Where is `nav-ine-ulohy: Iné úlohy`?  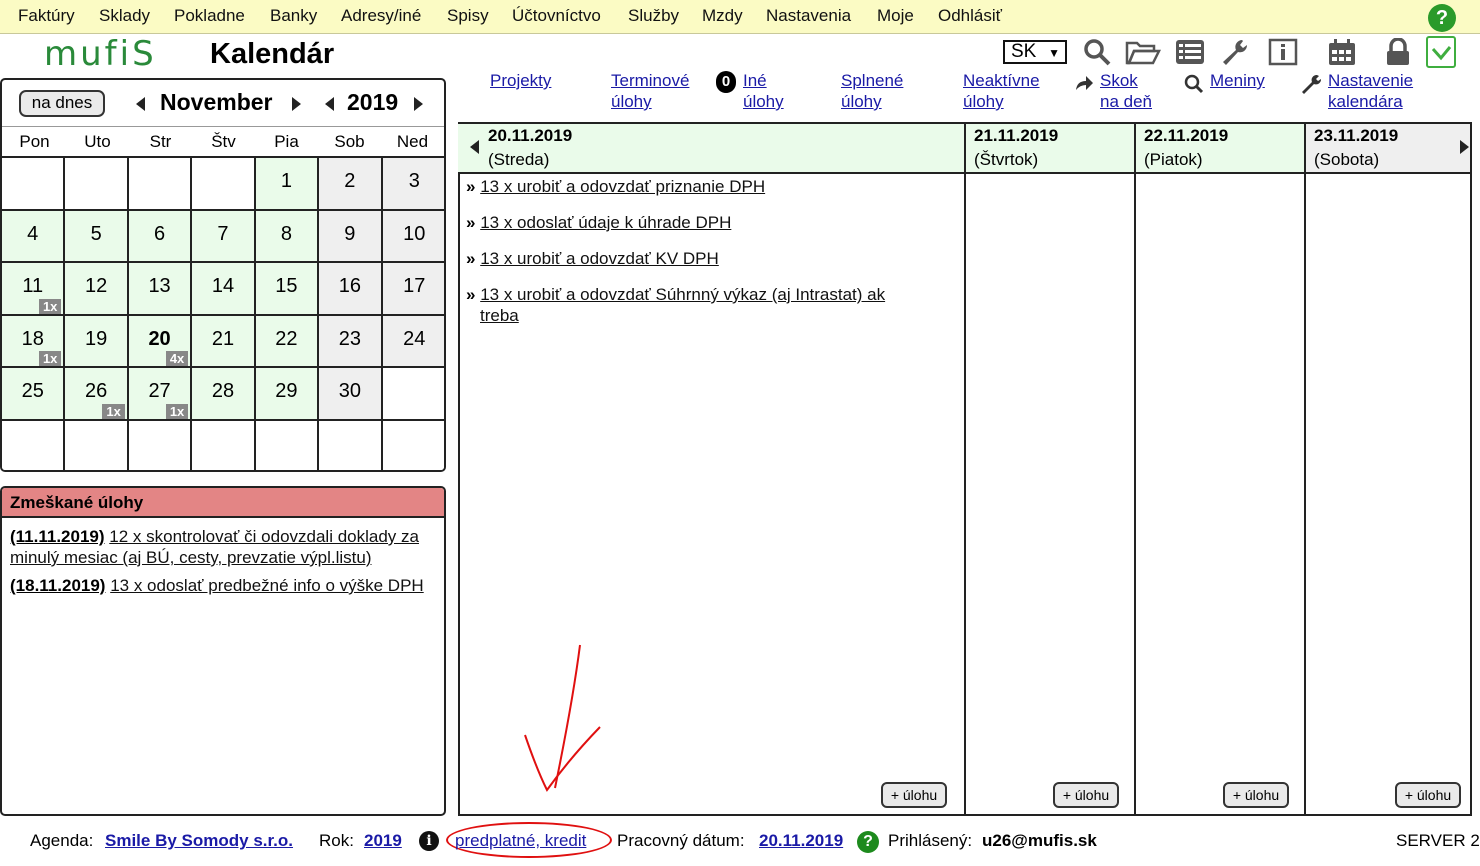
nav-ine-ulohy: Iné úlohy is located at coordinates (763, 91).